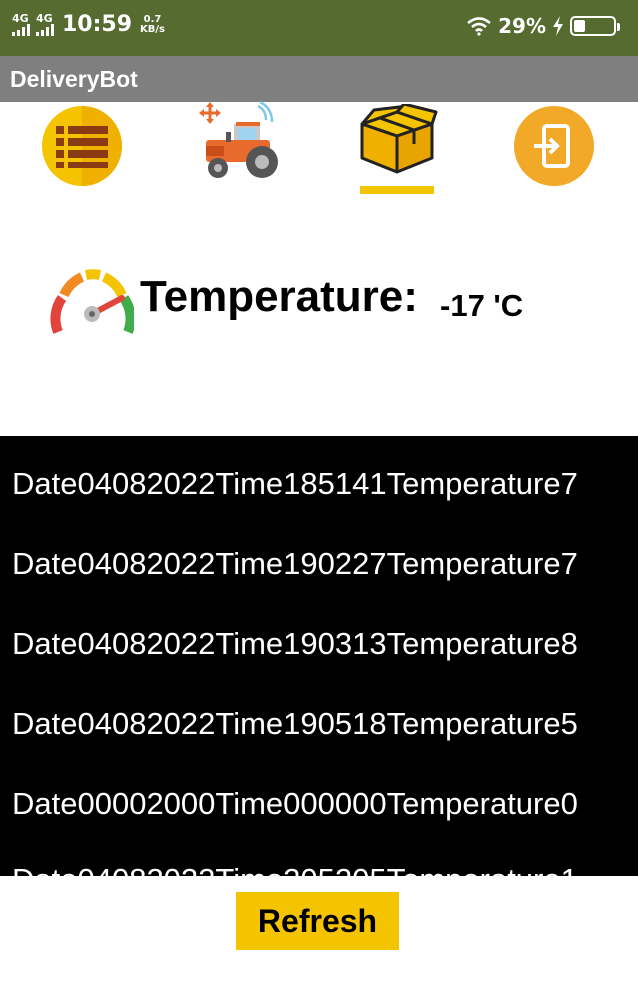 The image size is (638, 988). What do you see at coordinates (92, 301) in the screenshot?
I see `gauge-icon` at bounding box center [92, 301].